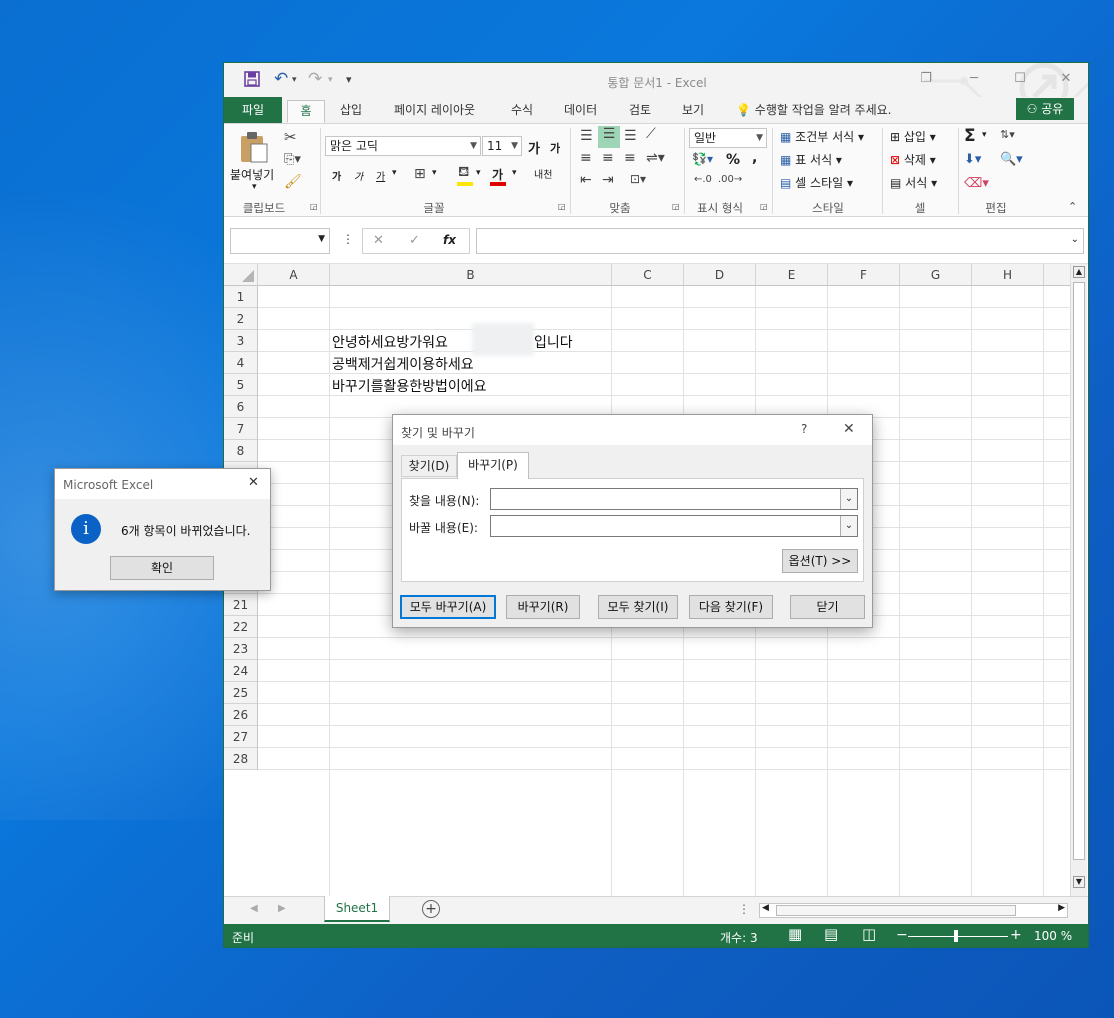 Image resolution: width=1114 pixels, height=1018 pixels. Describe the element at coordinates (358, 175) in the screenshot. I see `italic-button: 가` at that location.